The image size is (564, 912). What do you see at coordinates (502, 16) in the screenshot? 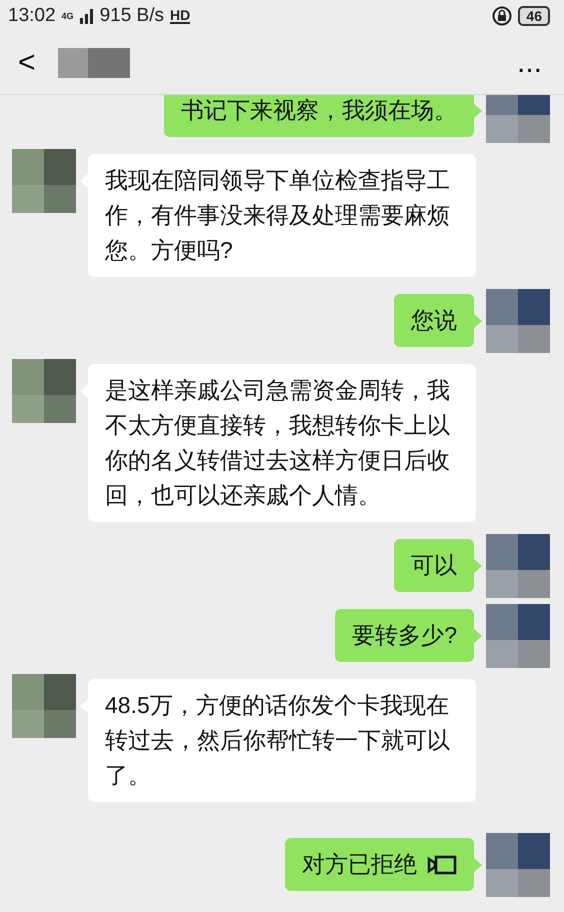
I see `rotation-lock-icon` at bounding box center [502, 16].